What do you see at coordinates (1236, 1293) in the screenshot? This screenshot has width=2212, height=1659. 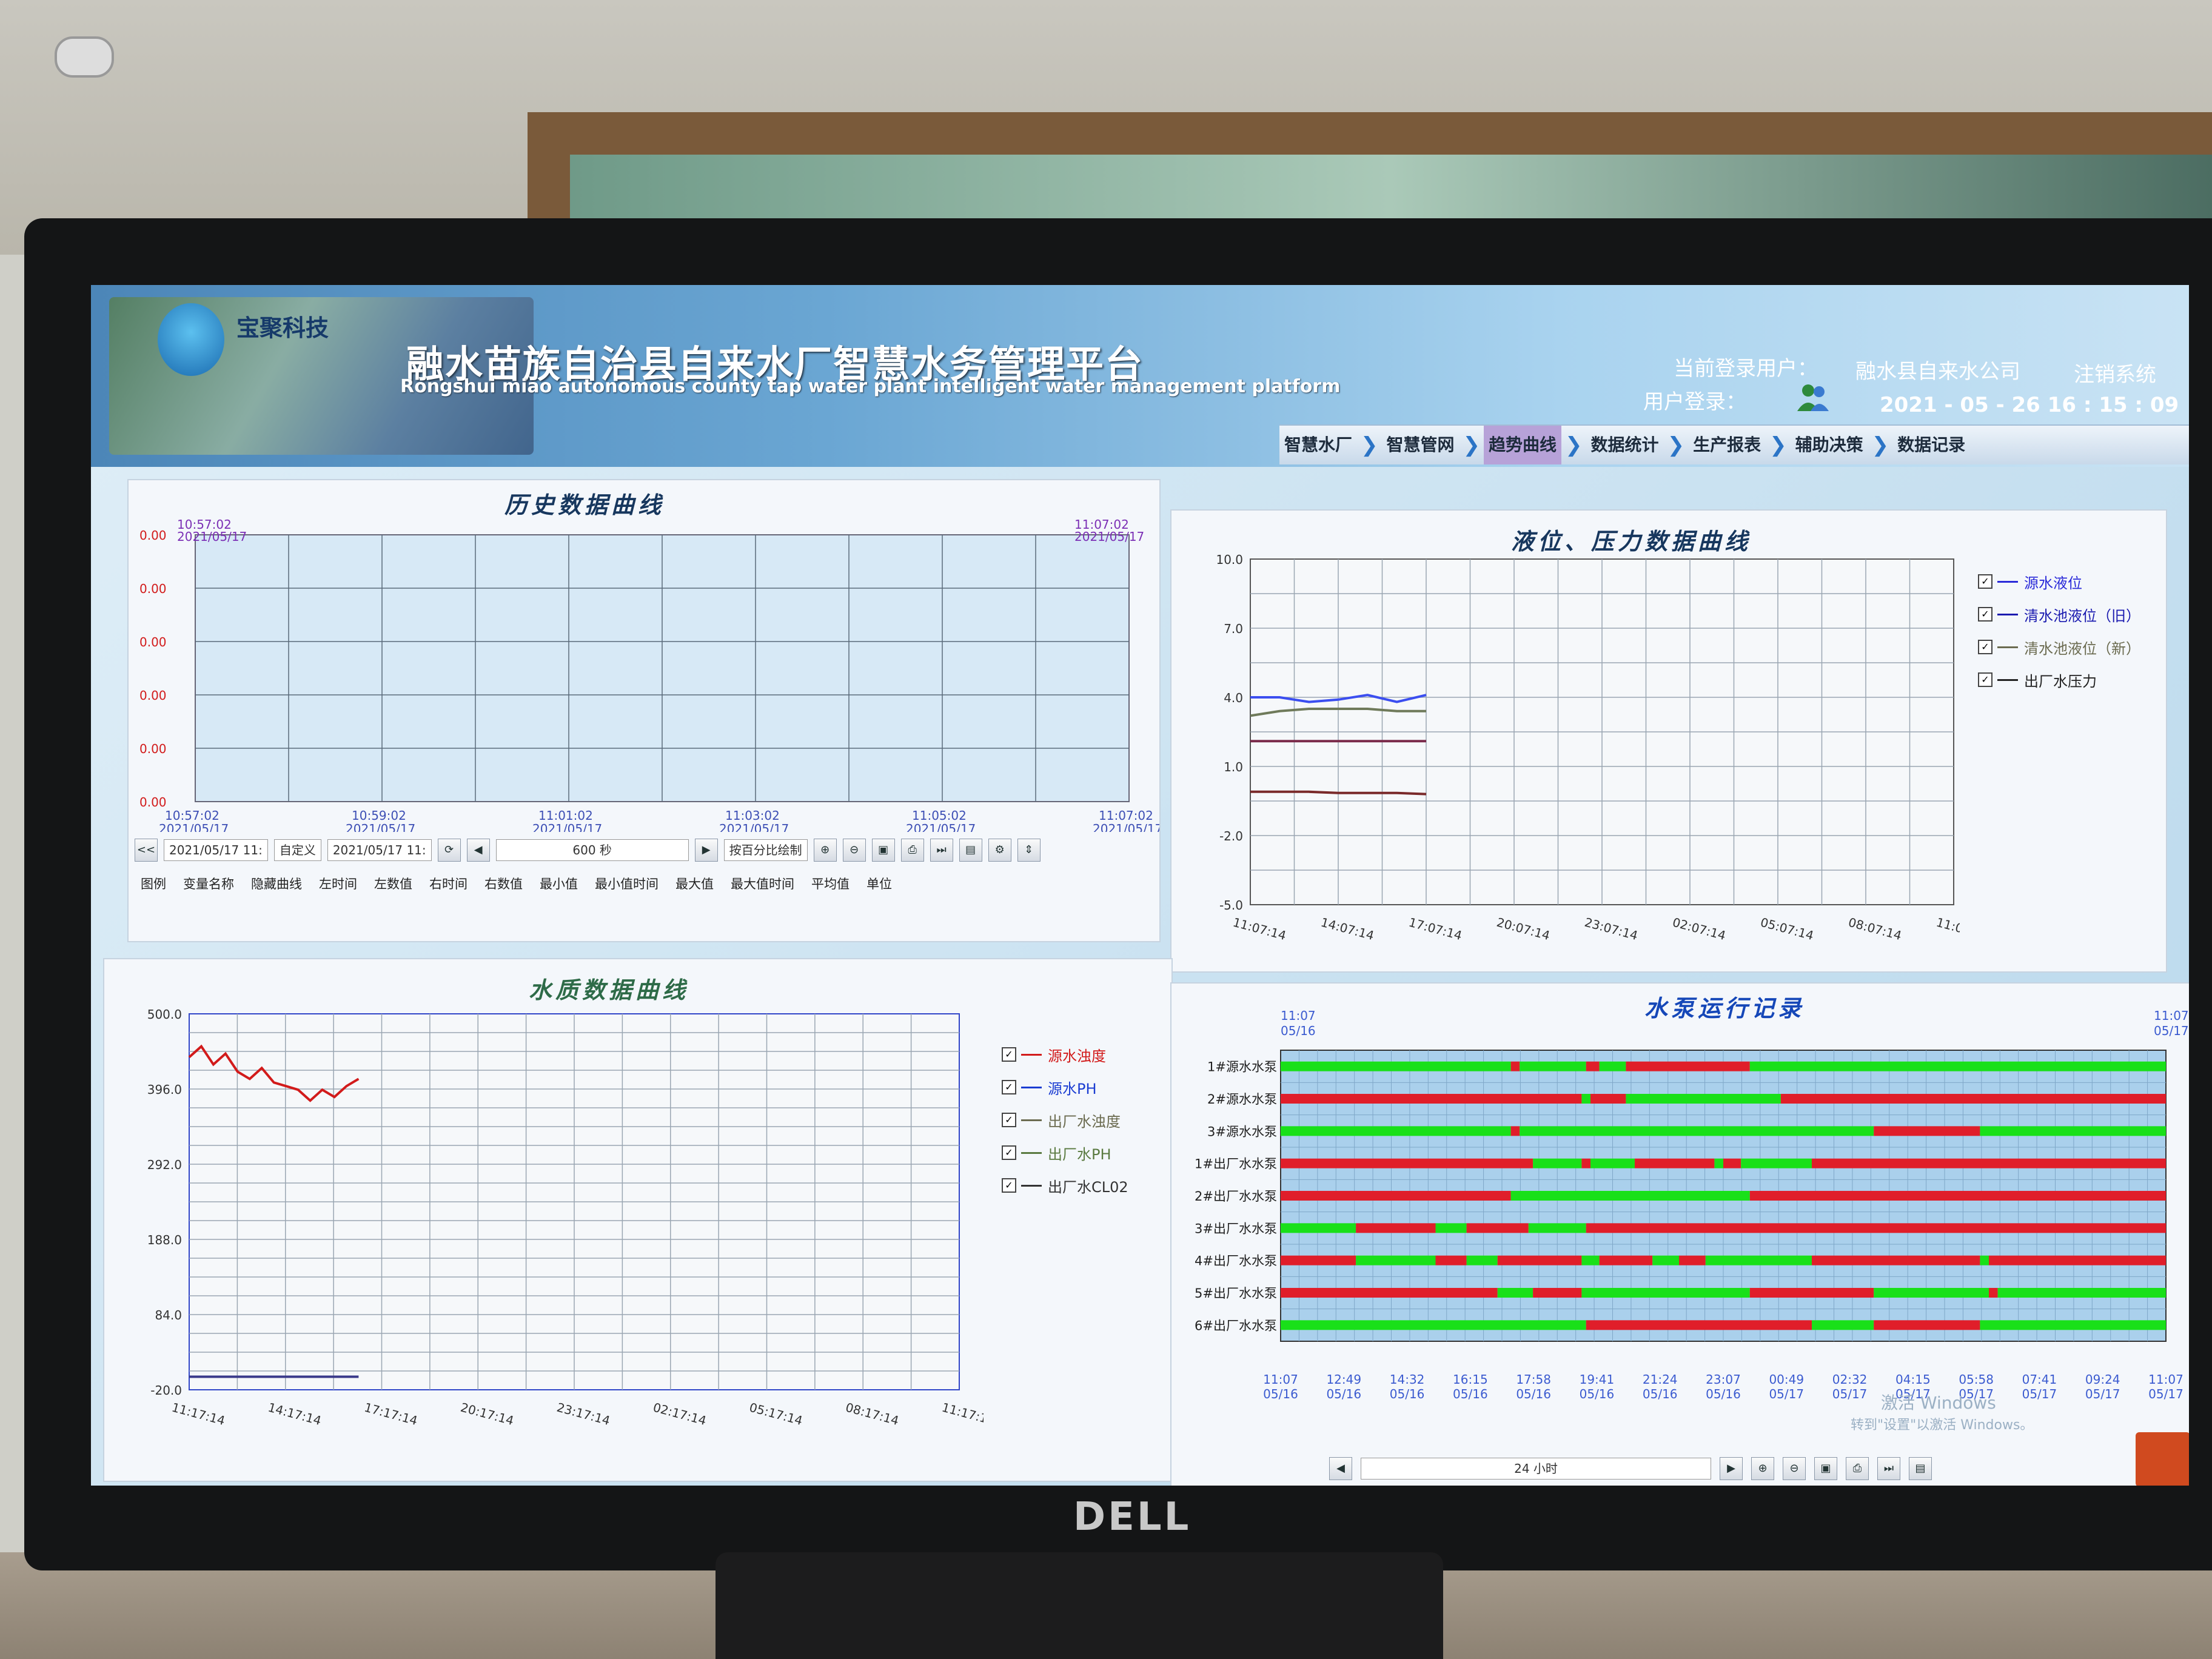 I see `pump-label: 5#出厂水水泵` at bounding box center [1236, 1293].